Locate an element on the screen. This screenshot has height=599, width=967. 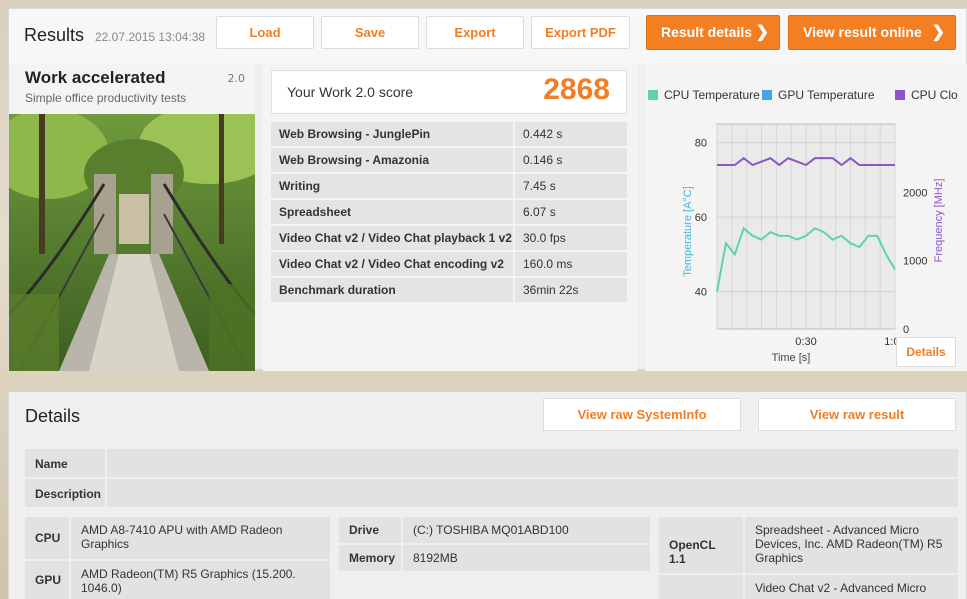
y-left-tick-label: 60 is located at coordinates (701, 218).